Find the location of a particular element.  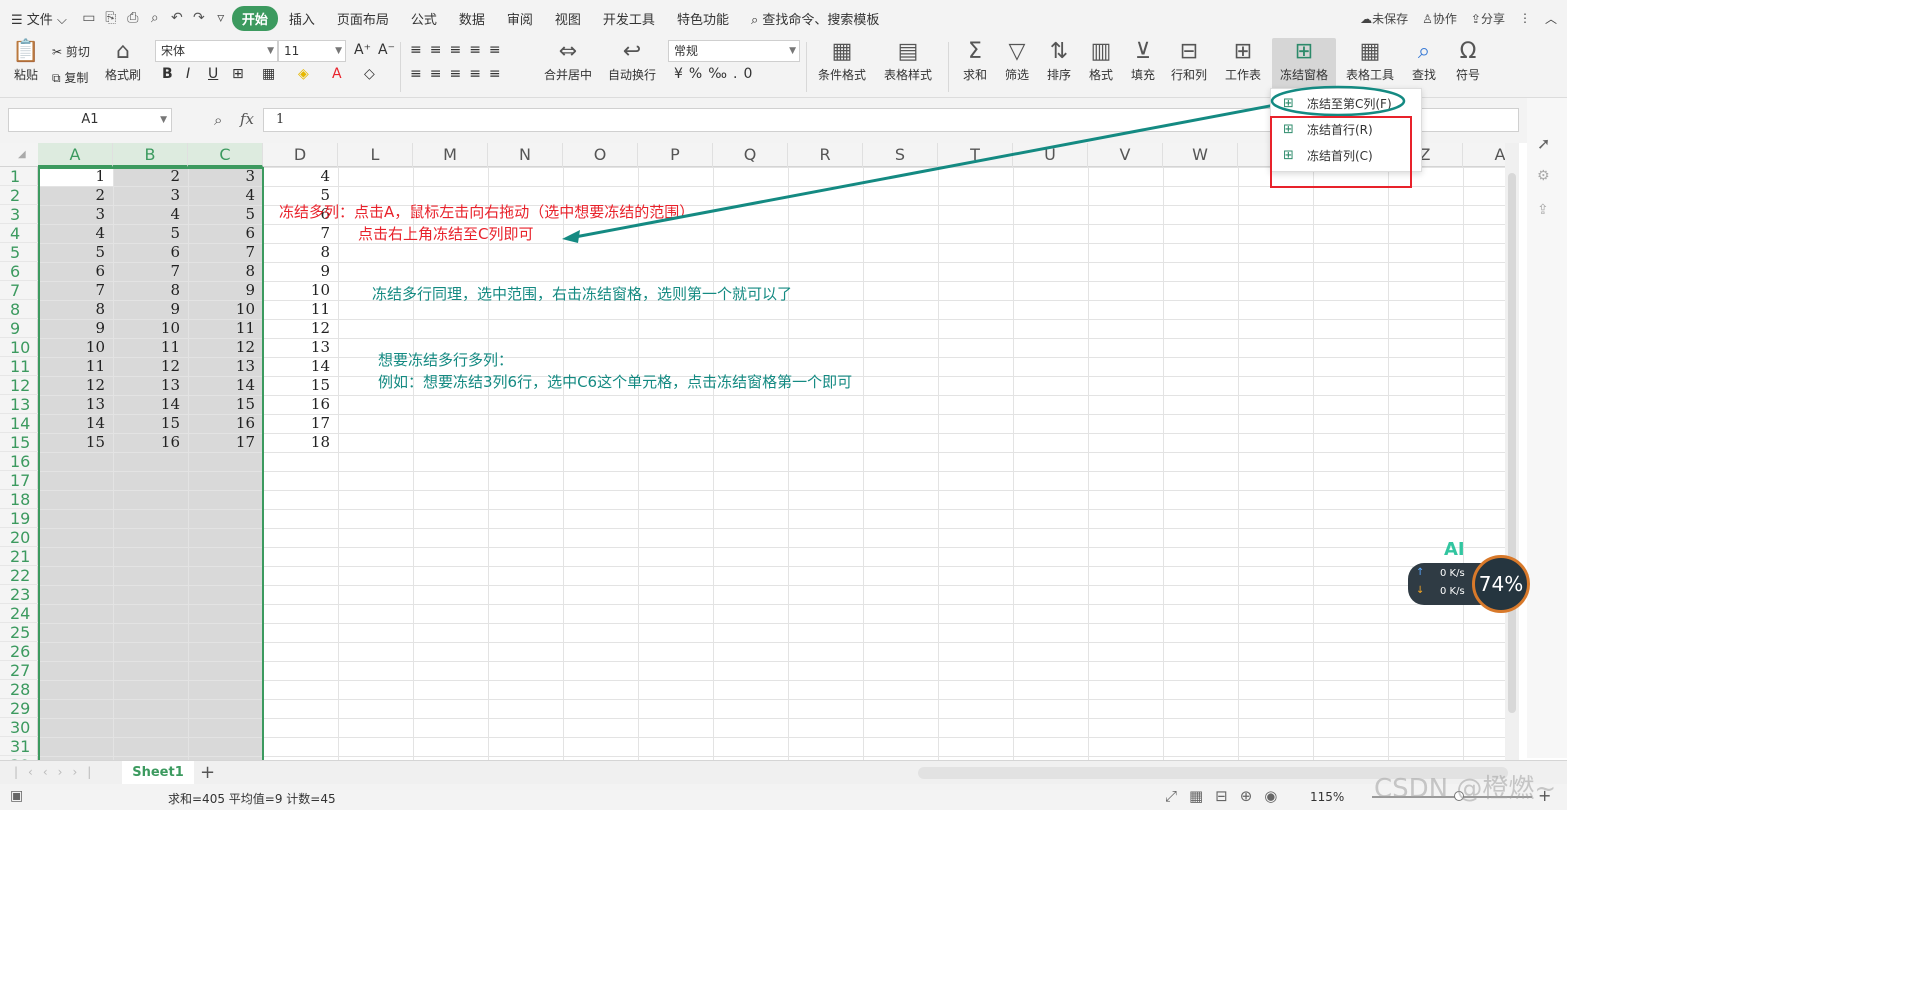

vertical-scrollbar is located at coordinates (1512, 451).